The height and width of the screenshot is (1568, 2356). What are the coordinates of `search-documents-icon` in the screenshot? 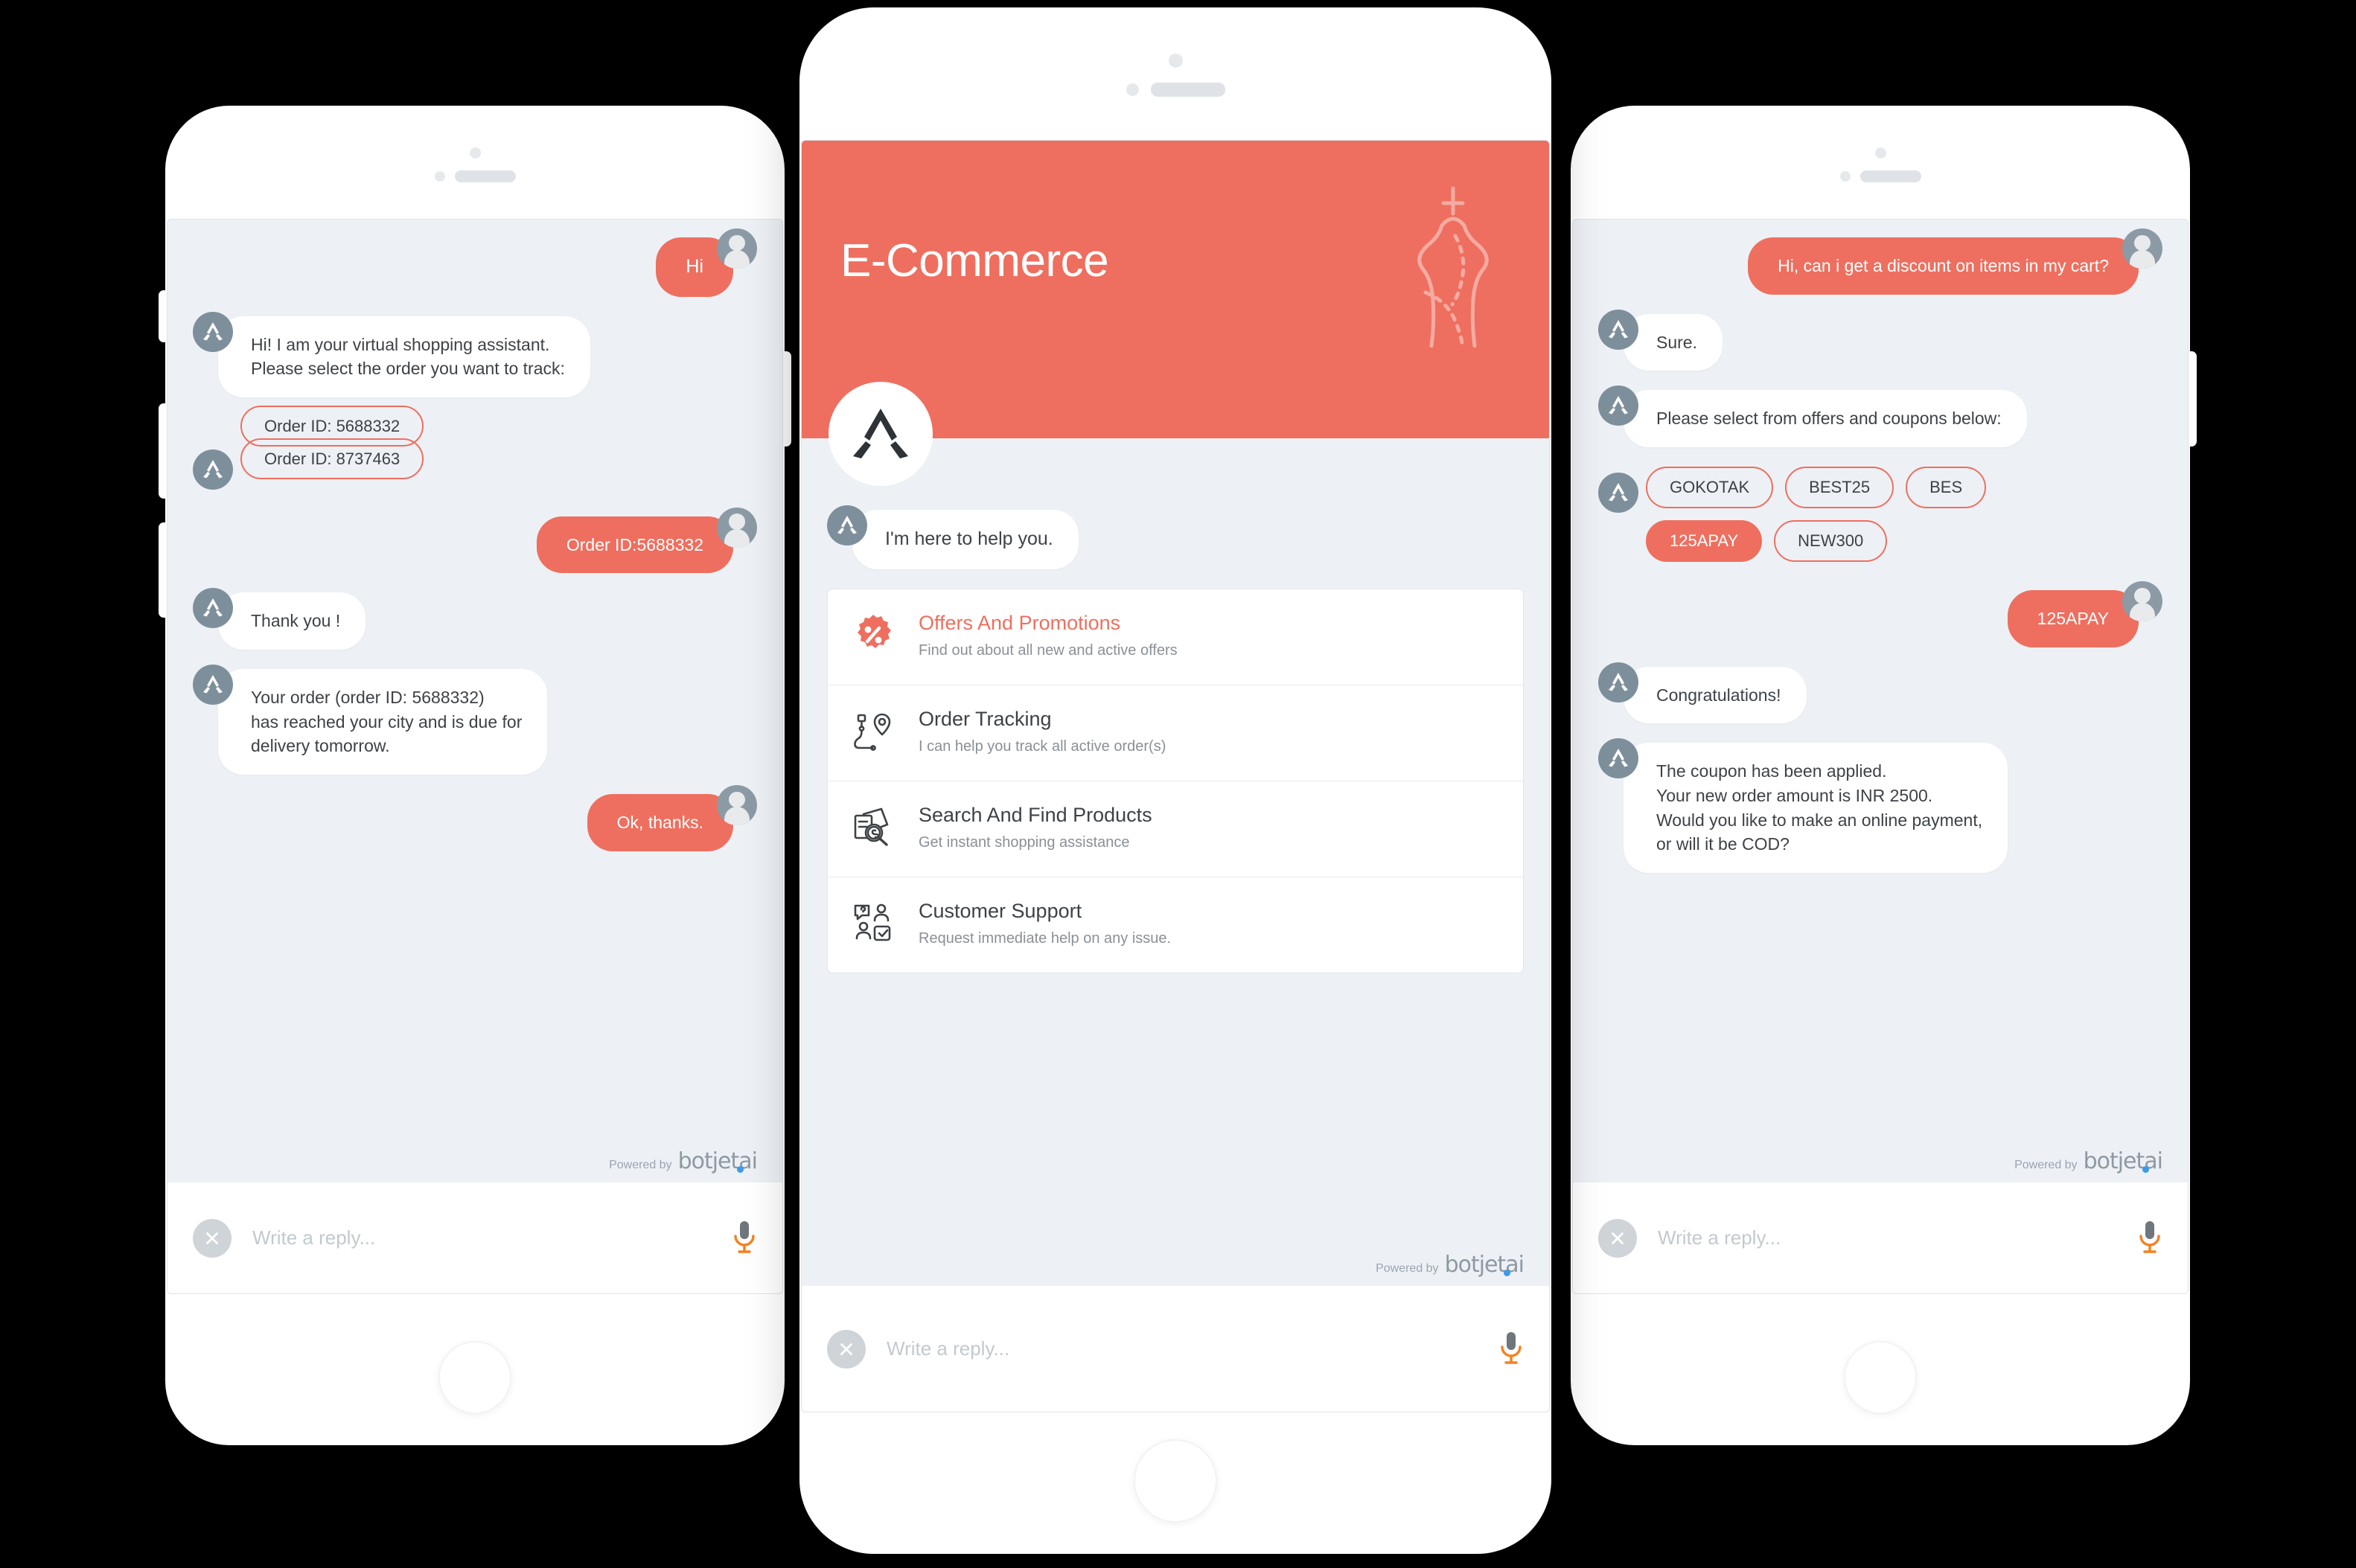 It's located at (873, 827).